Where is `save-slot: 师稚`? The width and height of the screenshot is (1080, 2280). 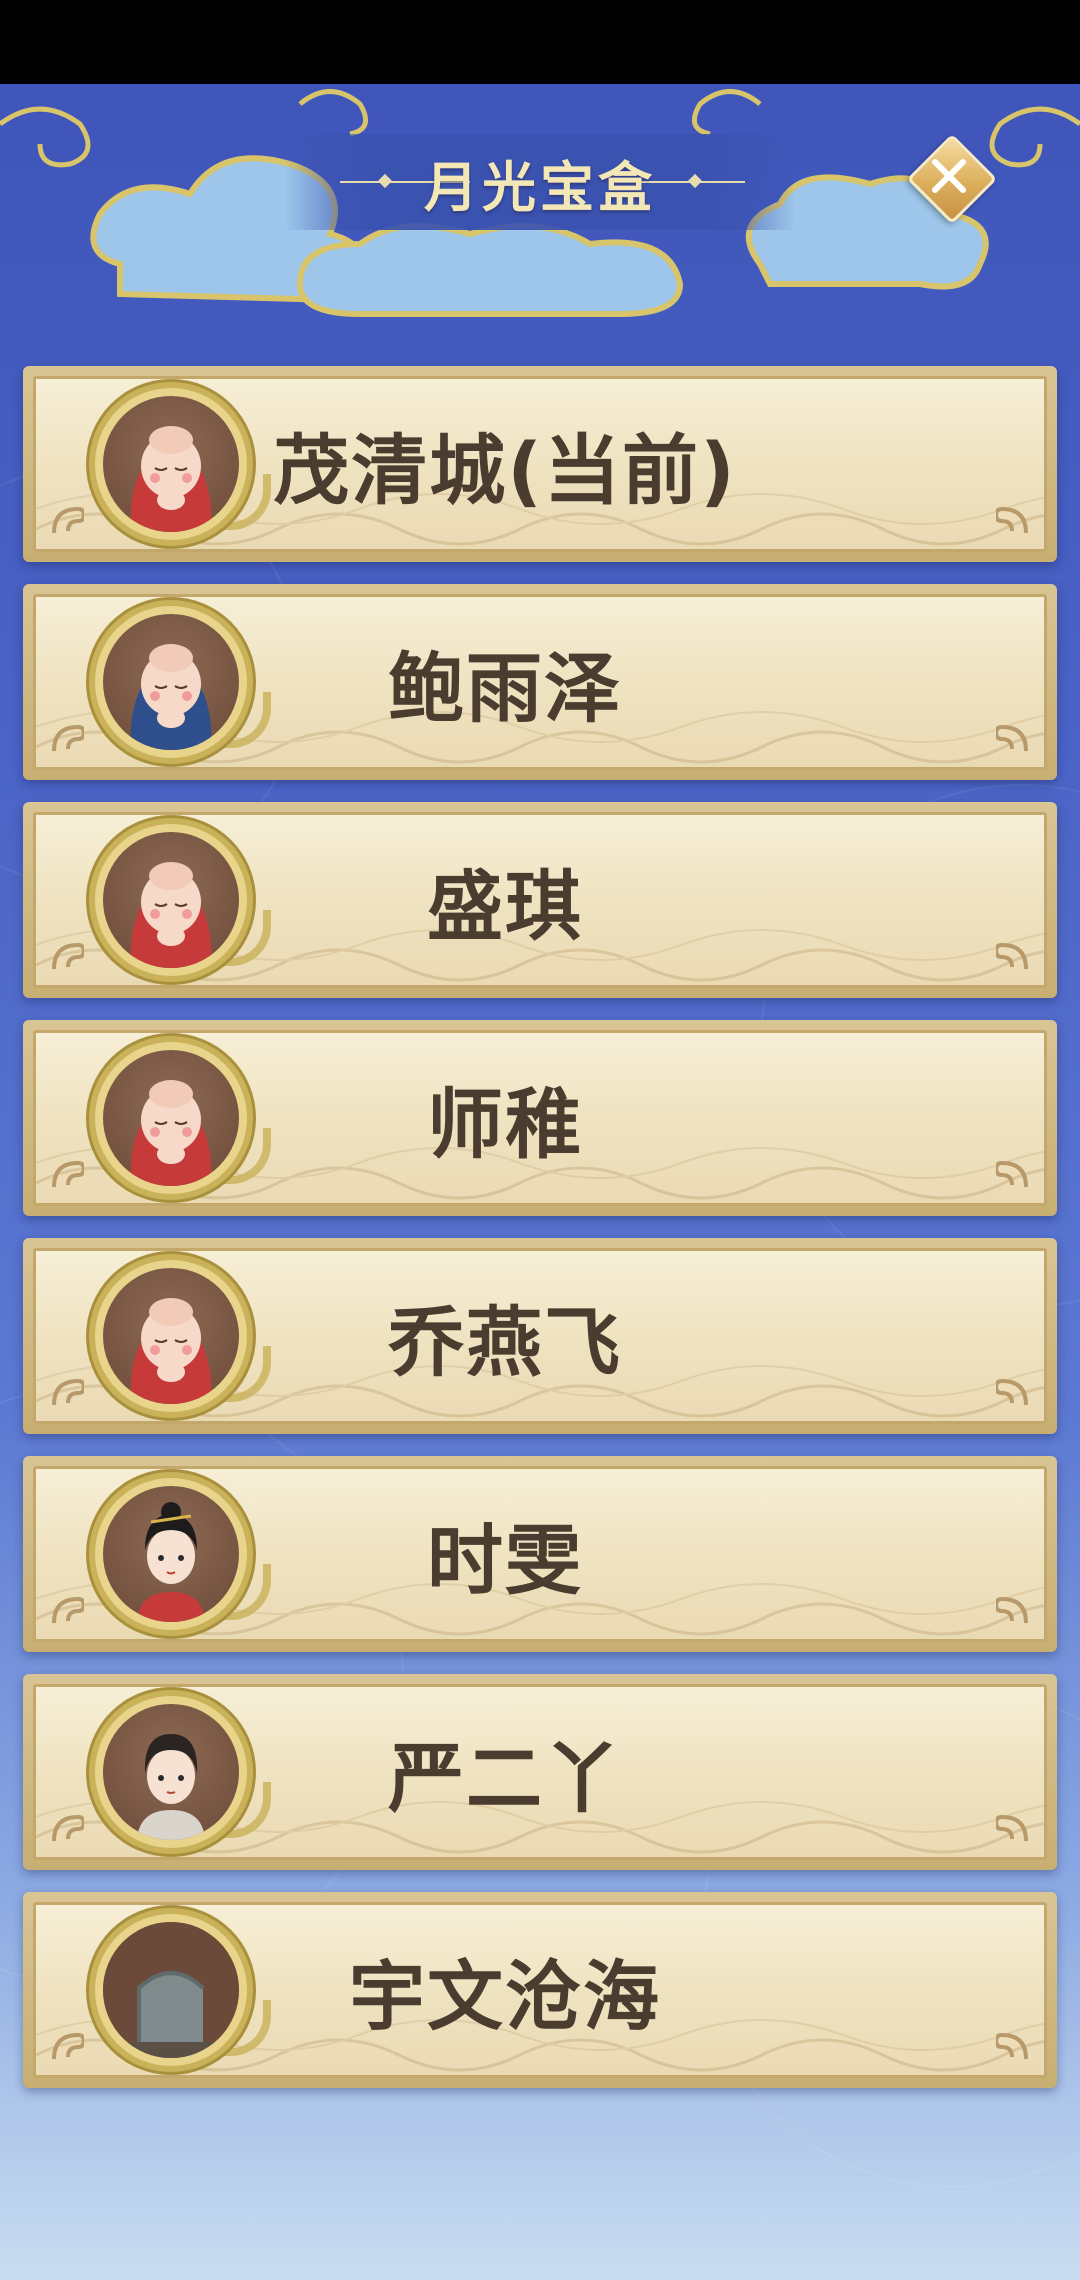
save-slot: 师稚 is located at coordinates (540, 1118).